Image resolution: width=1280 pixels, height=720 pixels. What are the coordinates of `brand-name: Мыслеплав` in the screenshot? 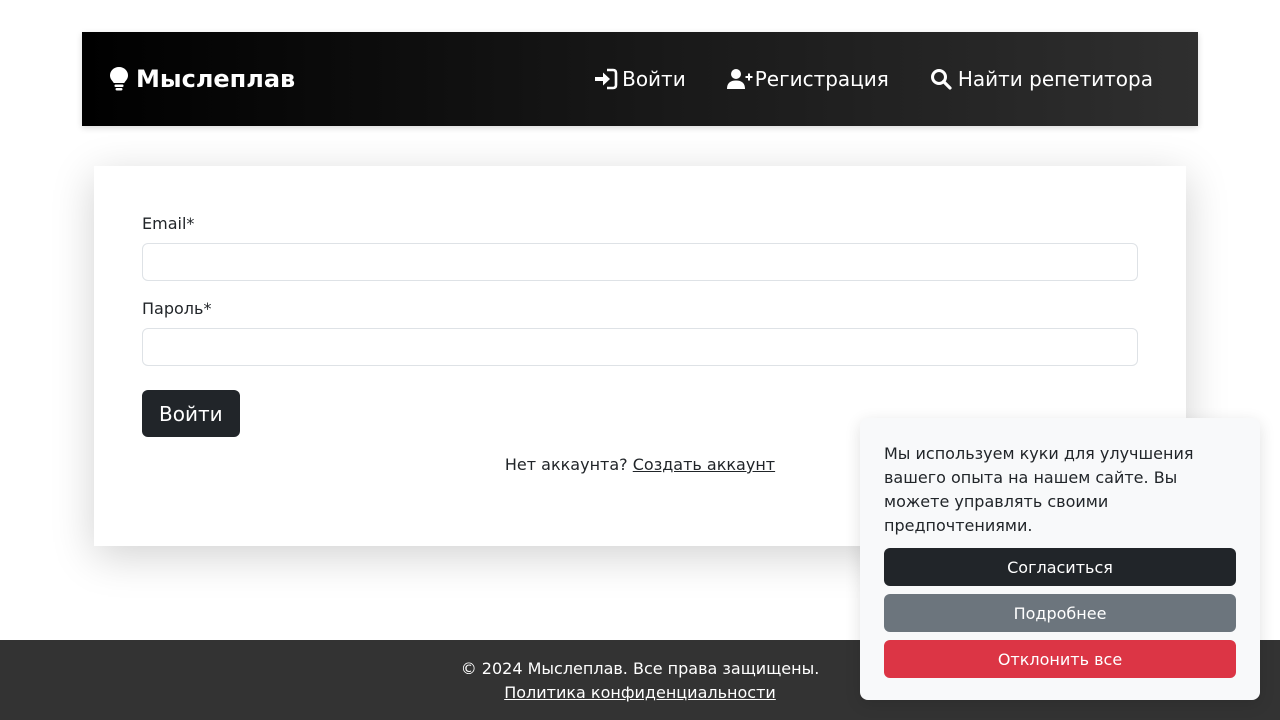 It's located at (216, 79).